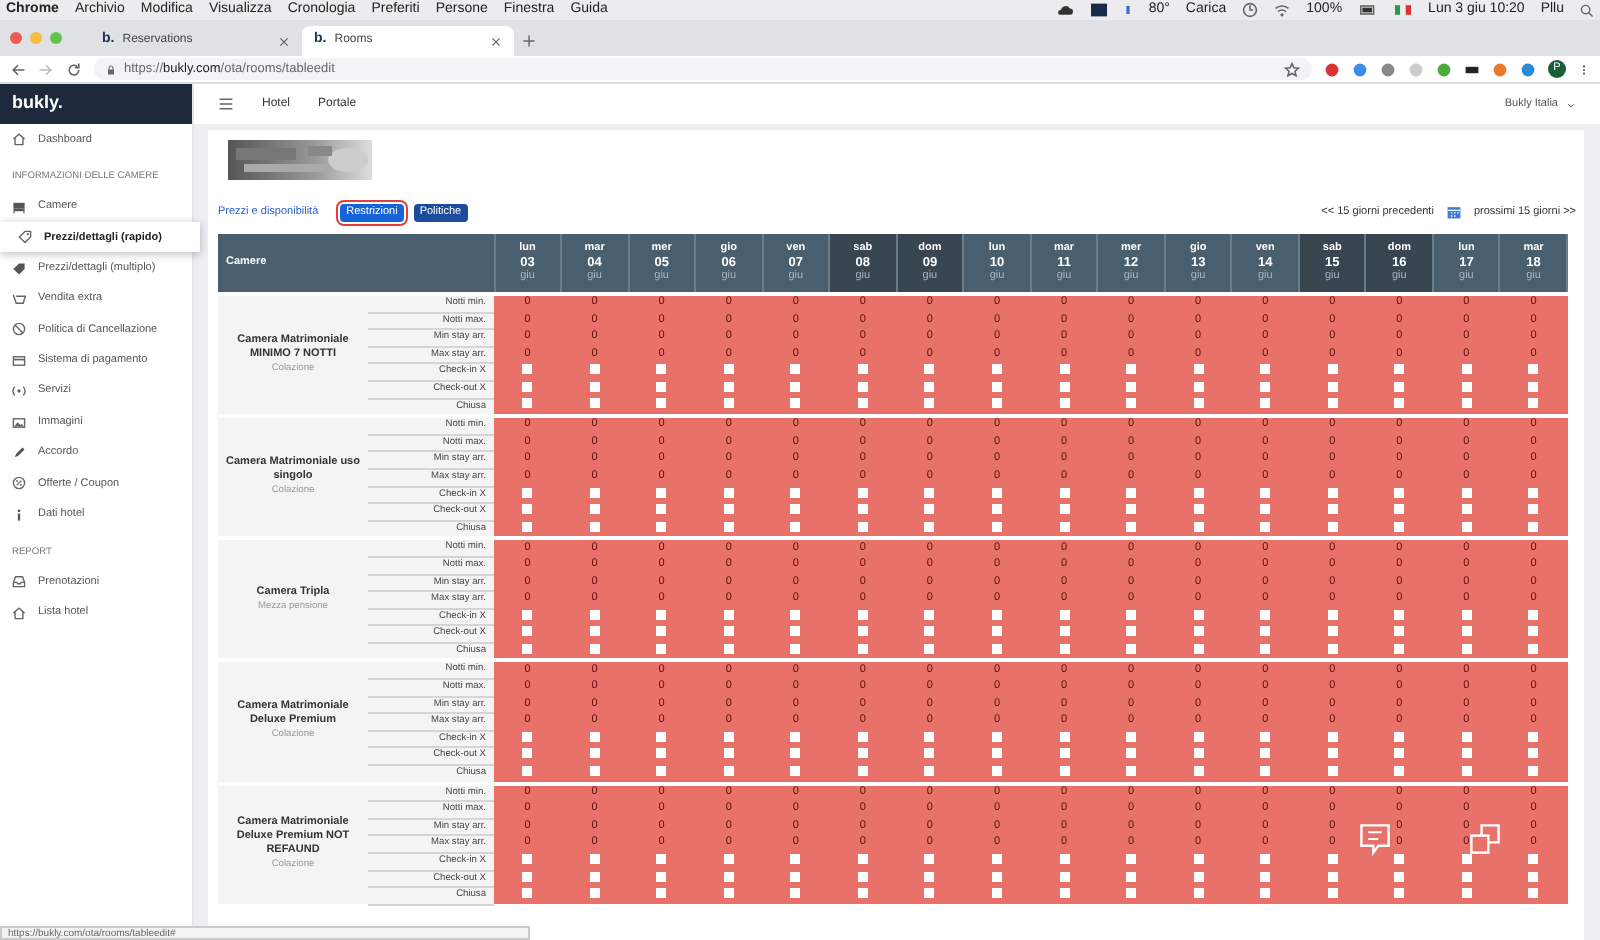 The image size is (1600, 940). What do you see at coordinates (1065, 10) in the screenshot?
I see `cloud-icon` at bounding box center [1065, 10].